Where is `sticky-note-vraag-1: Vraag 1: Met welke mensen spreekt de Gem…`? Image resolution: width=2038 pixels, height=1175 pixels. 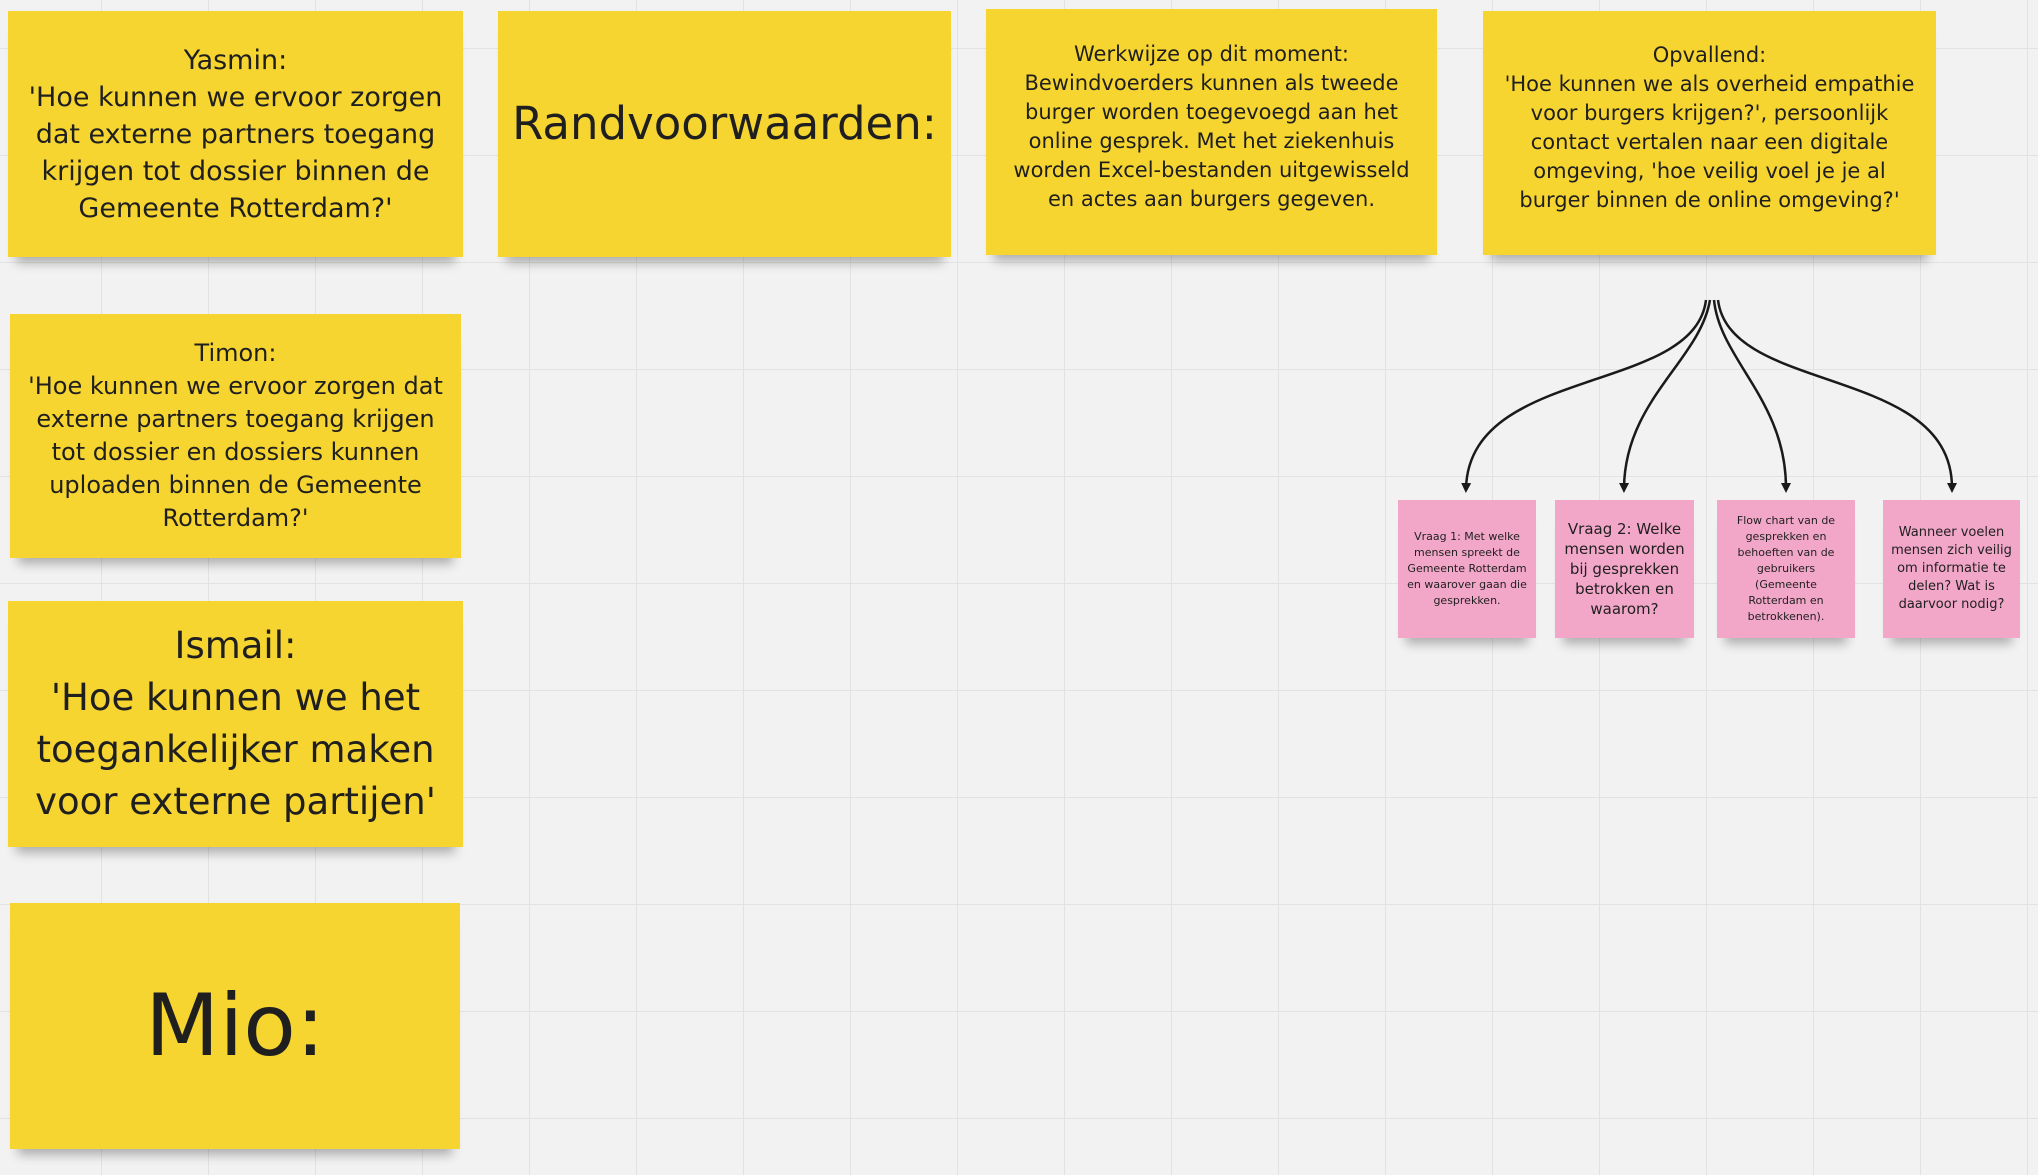 sticky-note-vraag-1: Vraag 1: Met welke mensen spreekt de Gem… is located at coordinates (1467, 569).